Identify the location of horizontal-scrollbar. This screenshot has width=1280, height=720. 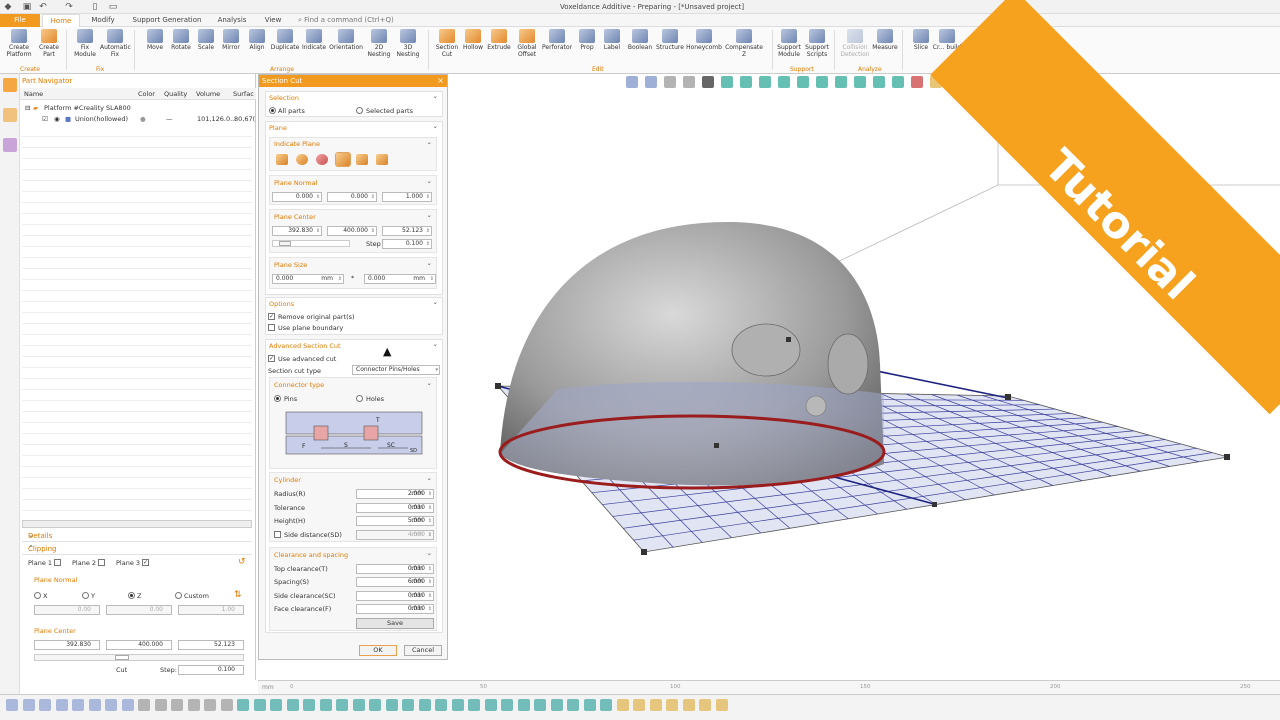
(137, 524).